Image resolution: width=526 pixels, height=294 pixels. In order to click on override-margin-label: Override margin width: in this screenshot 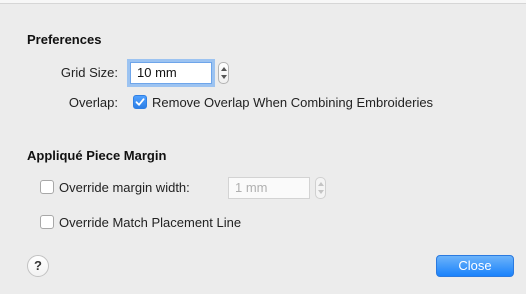, I will do `click(124, 187)`.